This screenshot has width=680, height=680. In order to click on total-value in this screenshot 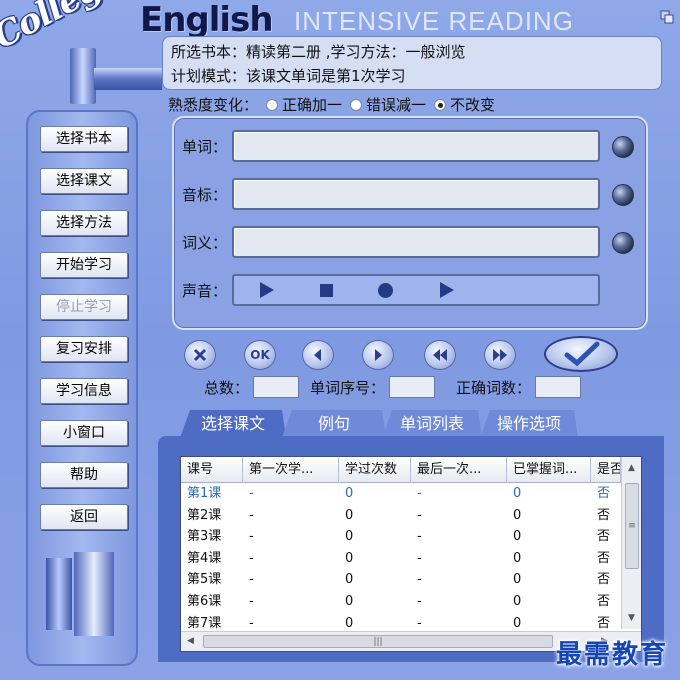, I will do `click(276, 387)`.